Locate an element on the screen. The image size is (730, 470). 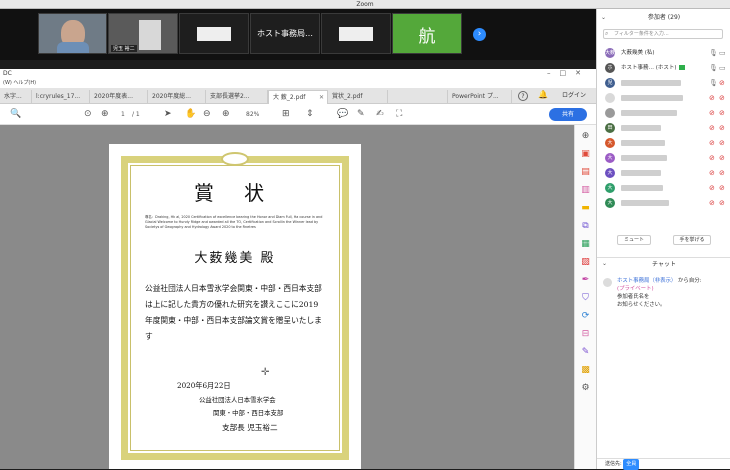
login-link: ログイン is located at coordinates (574, 96).